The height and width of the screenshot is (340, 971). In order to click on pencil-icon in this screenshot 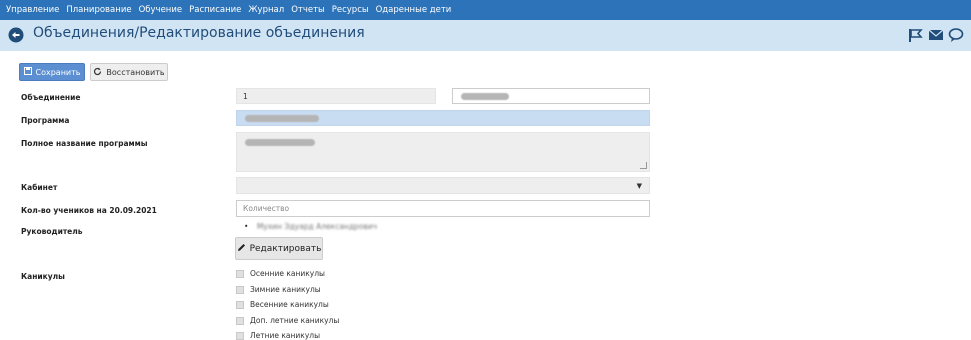, I will do `click(241, 249)`.